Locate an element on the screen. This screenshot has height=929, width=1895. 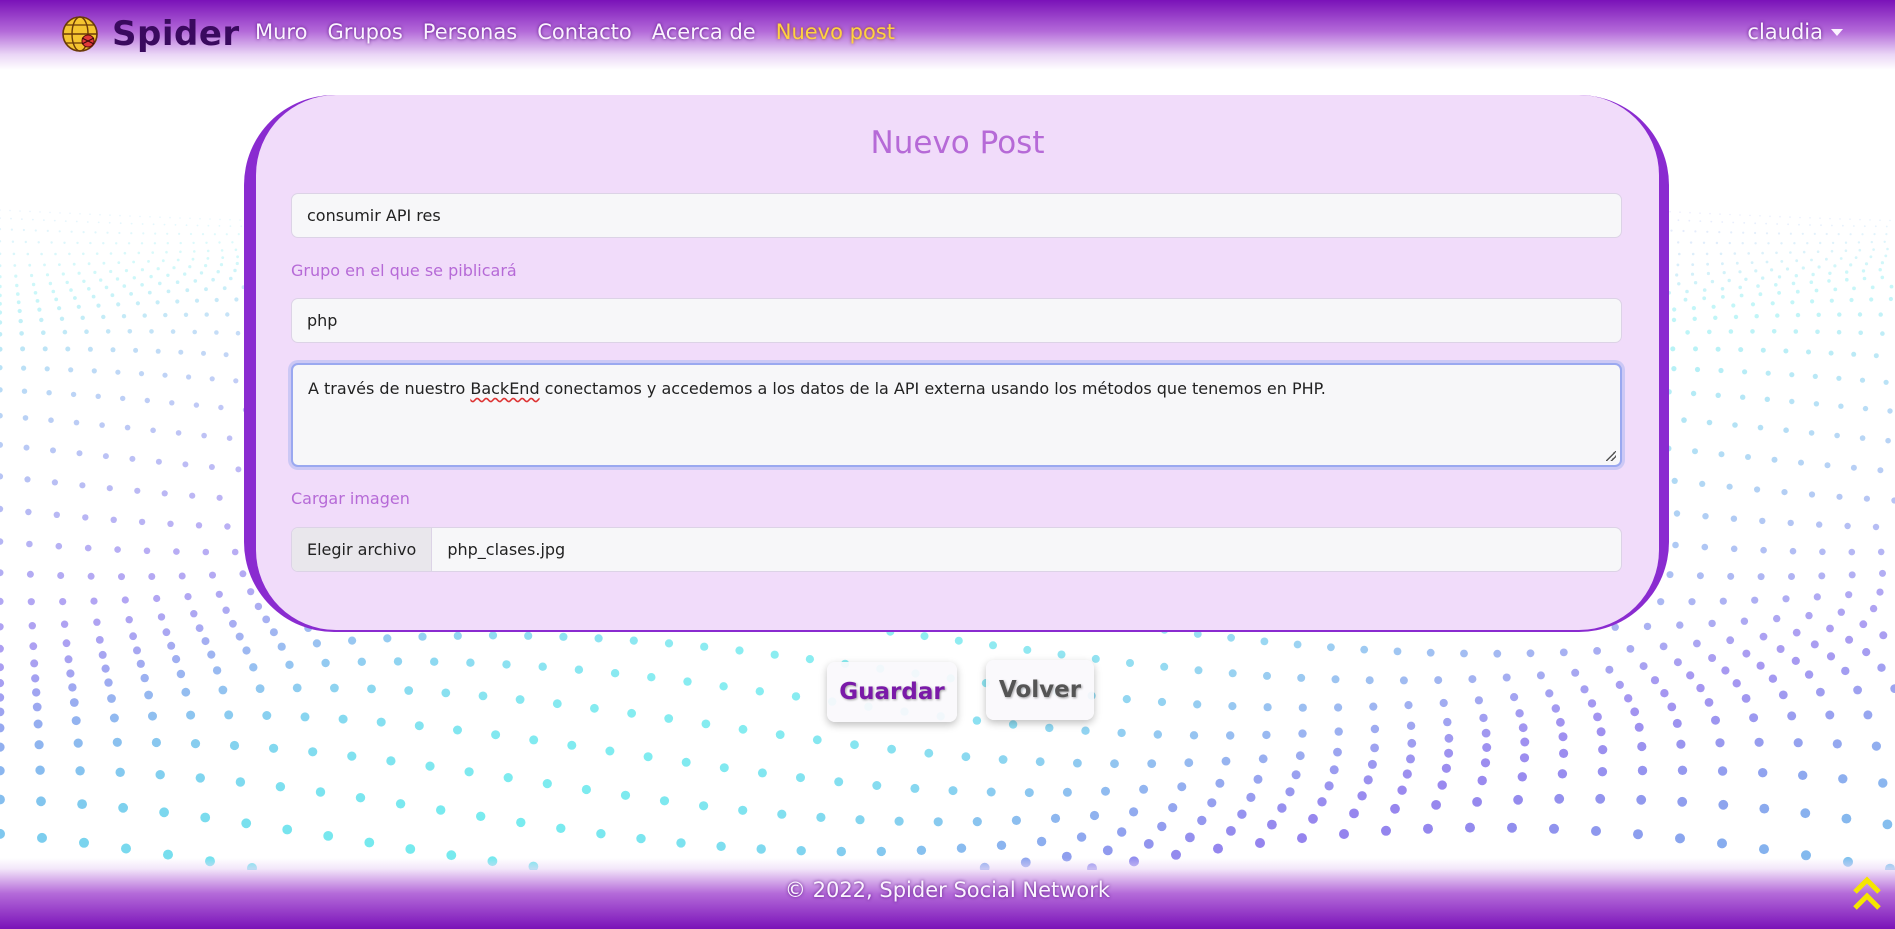
nav-link-acerca-de: Acerca de is located at coordinates (704, 32).